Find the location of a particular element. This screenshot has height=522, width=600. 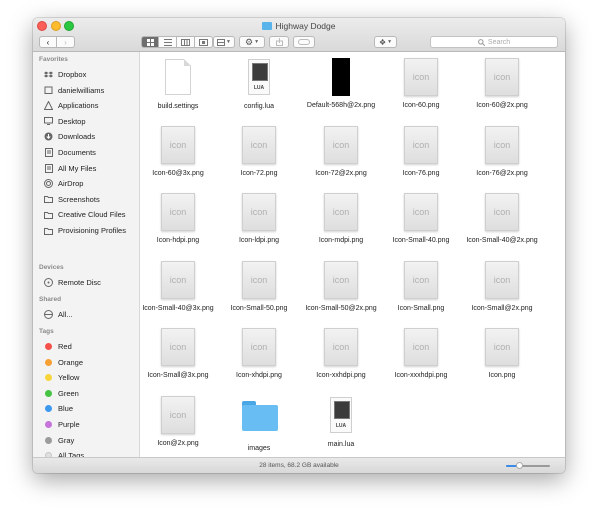

file-item: icon Icon-Small@2x.png is located at coordinates (502, 287).